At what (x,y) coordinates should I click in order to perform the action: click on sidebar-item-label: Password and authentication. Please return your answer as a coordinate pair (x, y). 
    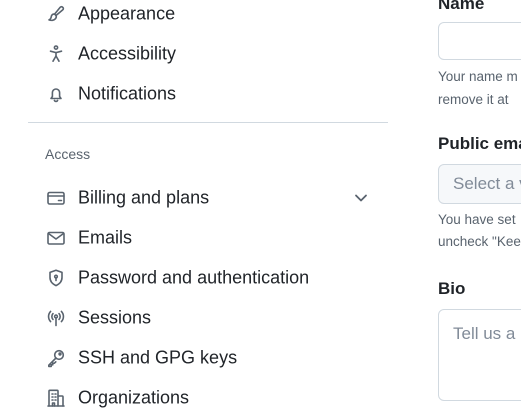
    Looking at the image, I should click on (194, 277).